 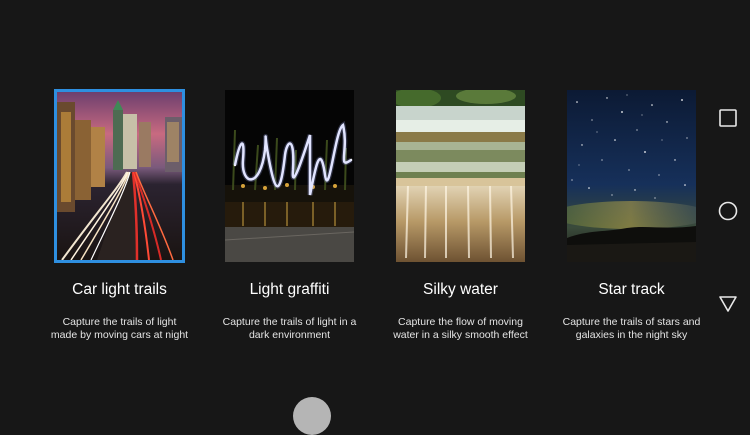 What do you see at coordinates (631, 289) in the screenshot?
I see `mode-title: Star track` at bounding box center [631, 289].